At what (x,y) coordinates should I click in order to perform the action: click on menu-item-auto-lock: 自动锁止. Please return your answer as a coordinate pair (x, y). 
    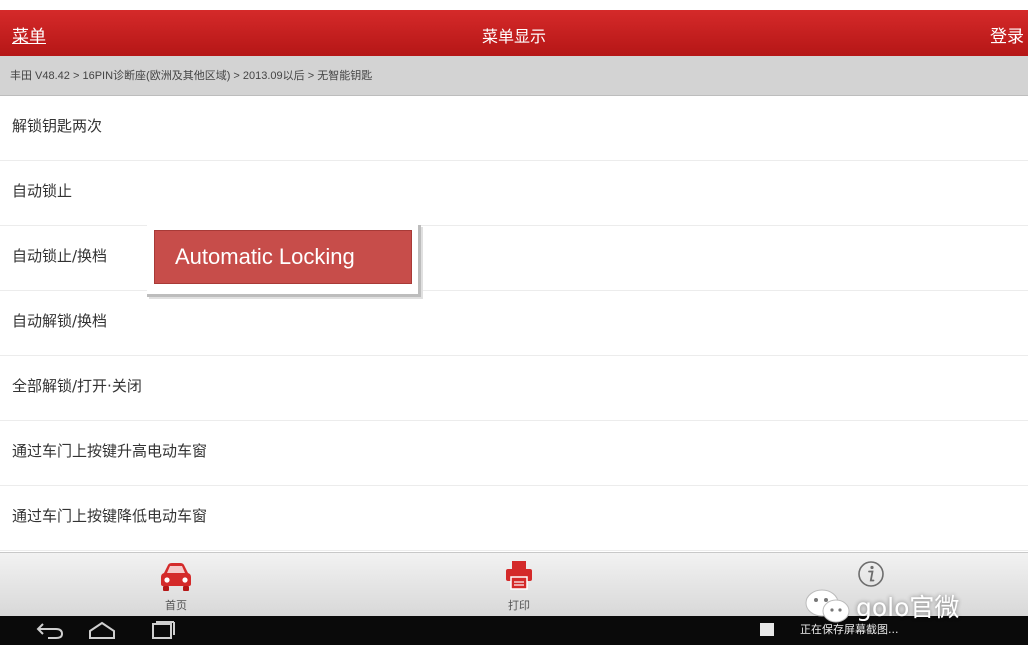
    Looking at the image, I should click on (514, 193).